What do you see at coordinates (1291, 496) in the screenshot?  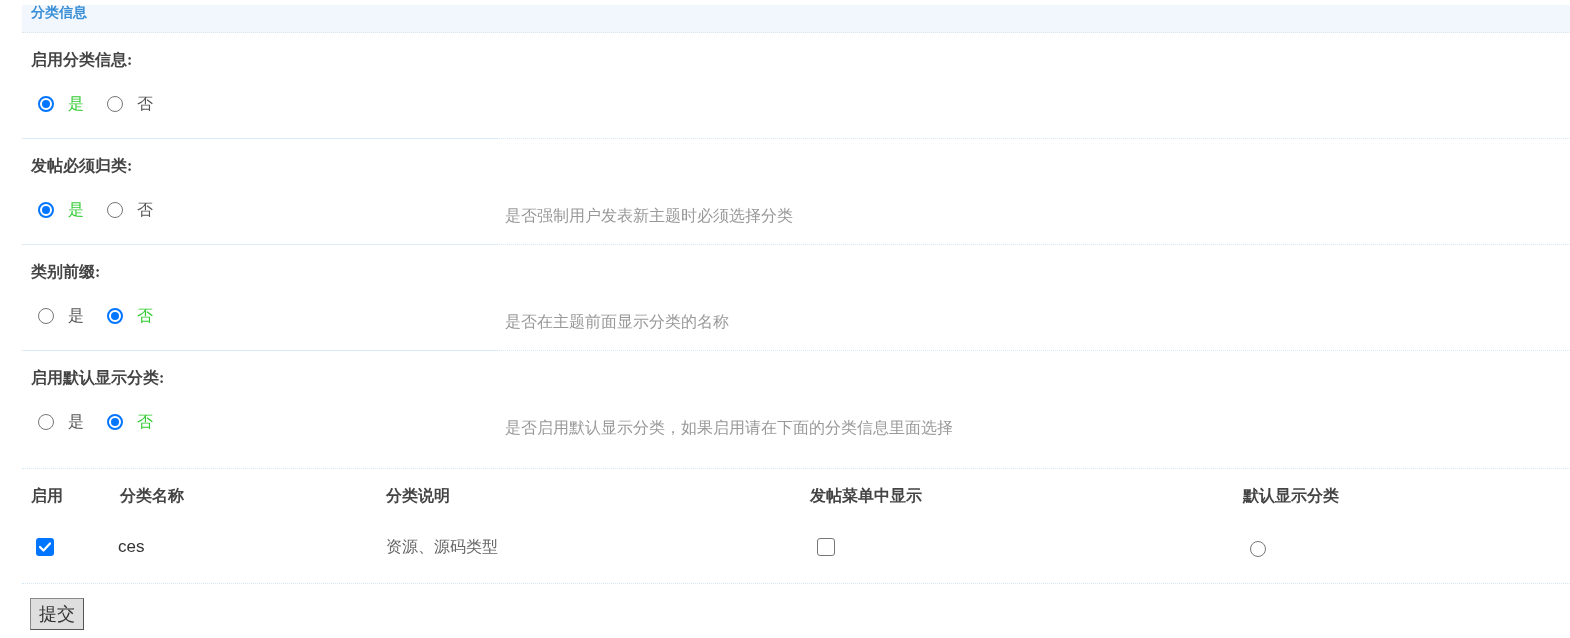 I see `column-header: 默认显示分类` at bounding box center [1291, 496].